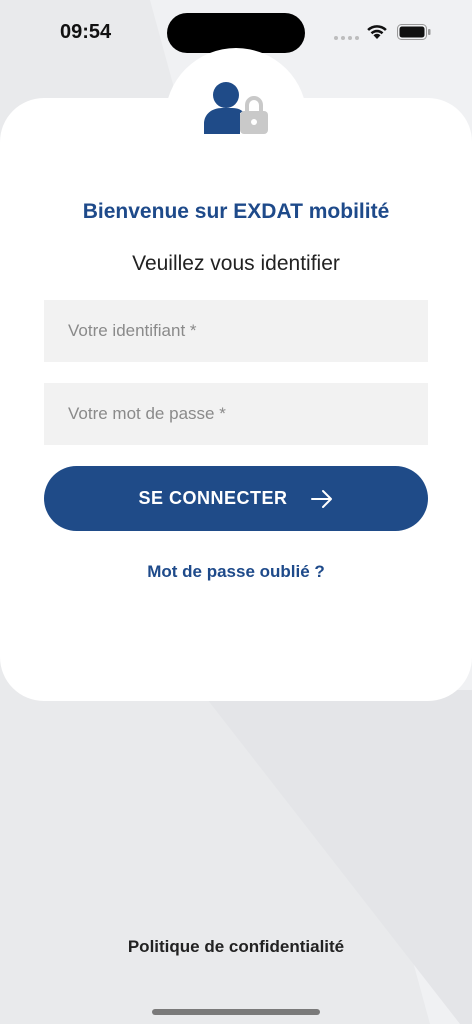  Describe the element at coordinates (236, 947) in the screenshot. I see `privacy-policy-link: Politique de confidentialité` at that location.